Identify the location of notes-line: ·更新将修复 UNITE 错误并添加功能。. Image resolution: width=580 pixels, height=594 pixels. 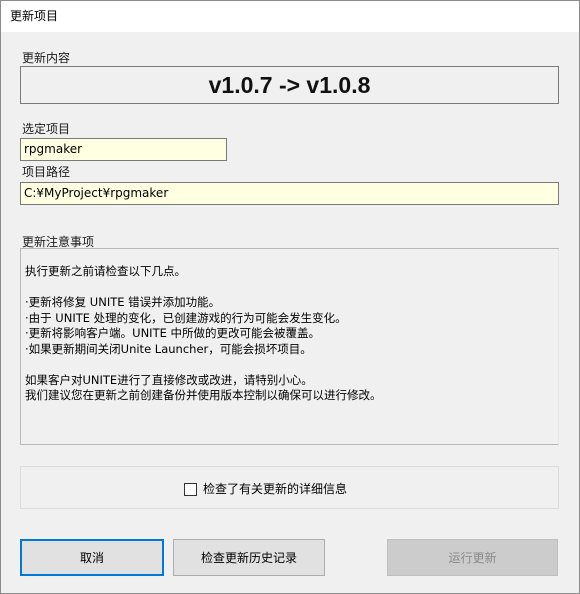
(123, 302).